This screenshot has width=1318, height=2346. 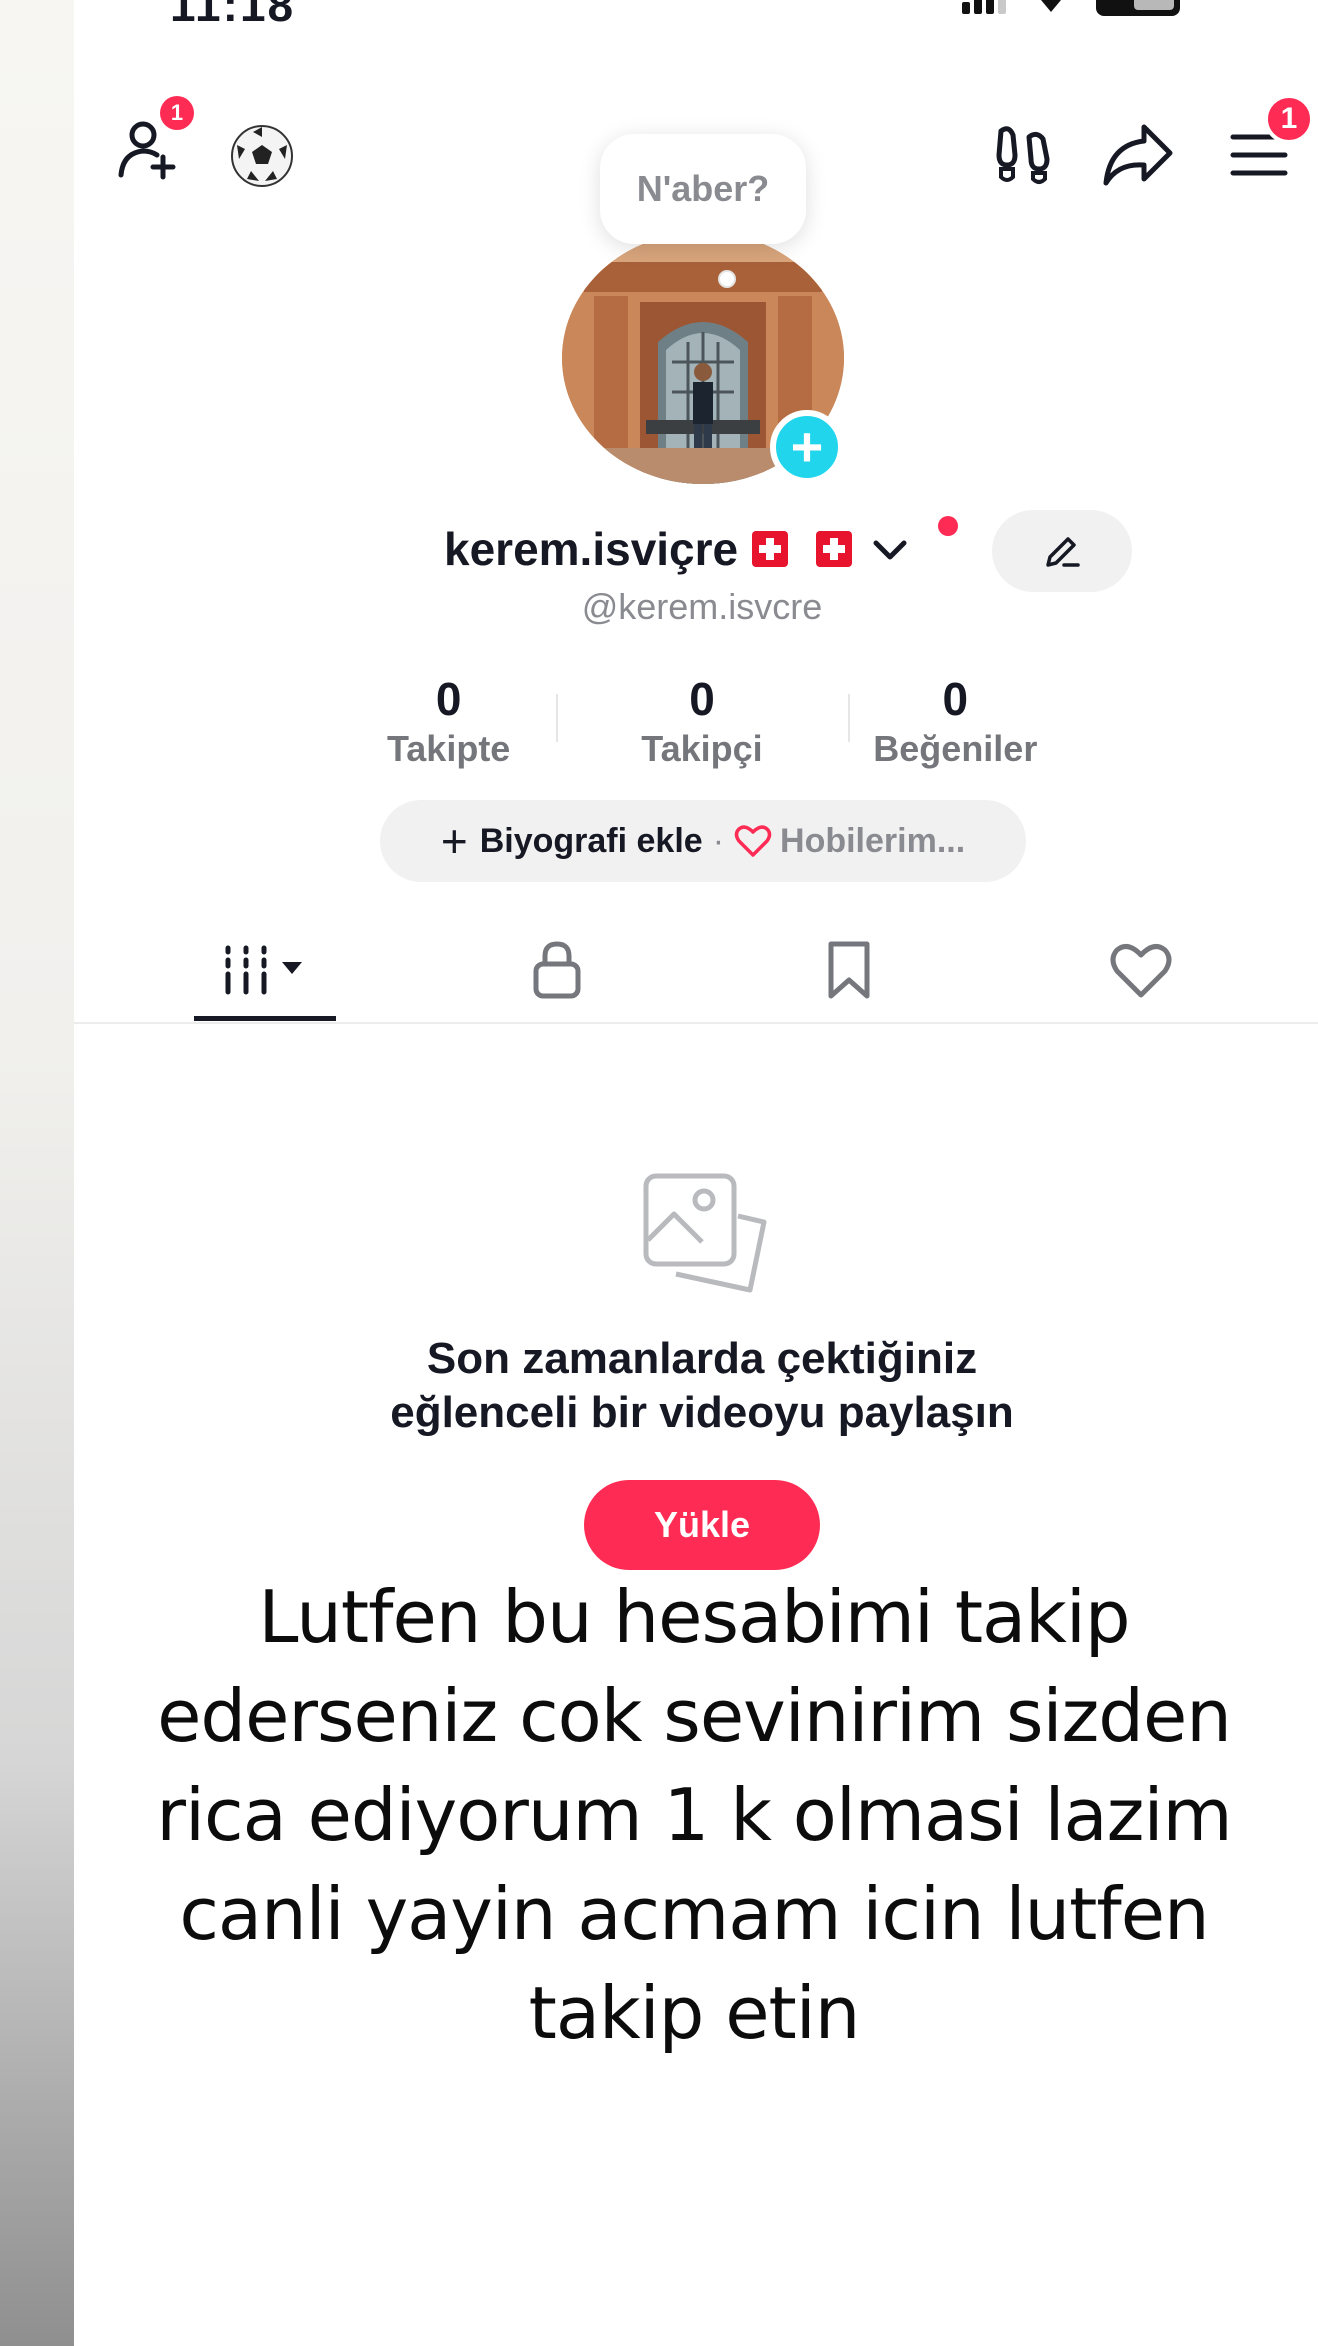 I want to click on wifi-icon, so click(x=1051, y=6).